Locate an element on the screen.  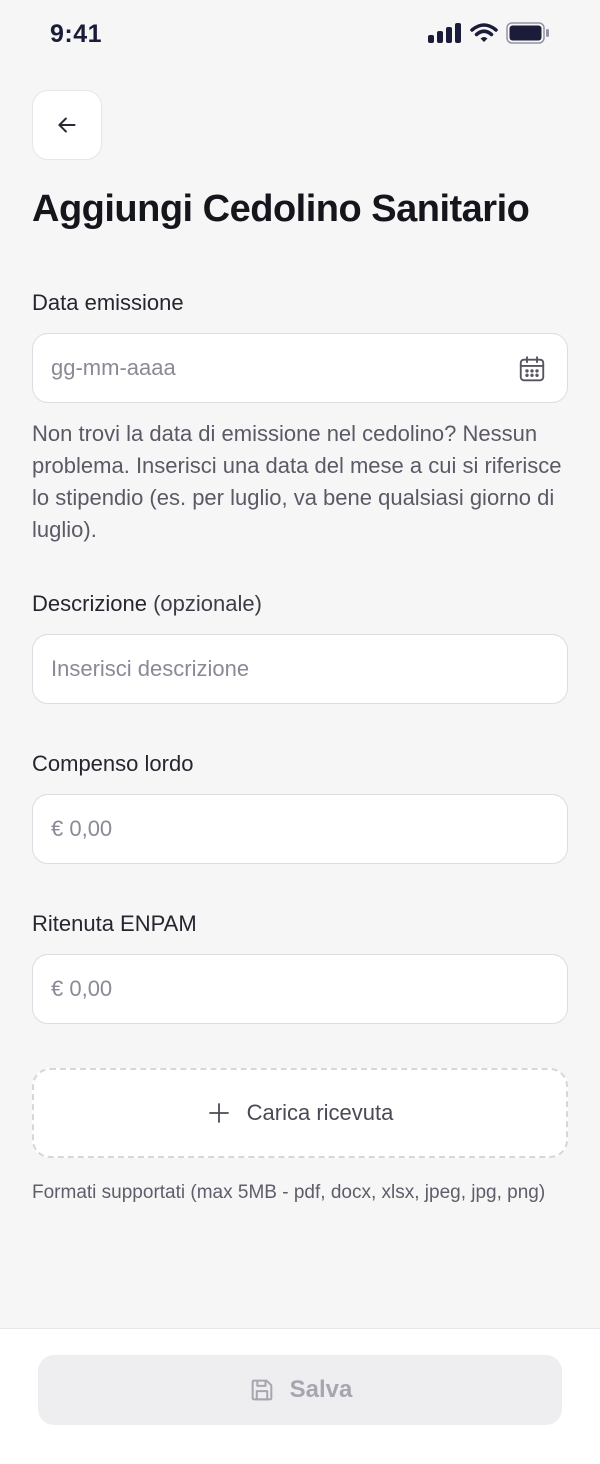
enpam-input is located at coordinates (300, 989).